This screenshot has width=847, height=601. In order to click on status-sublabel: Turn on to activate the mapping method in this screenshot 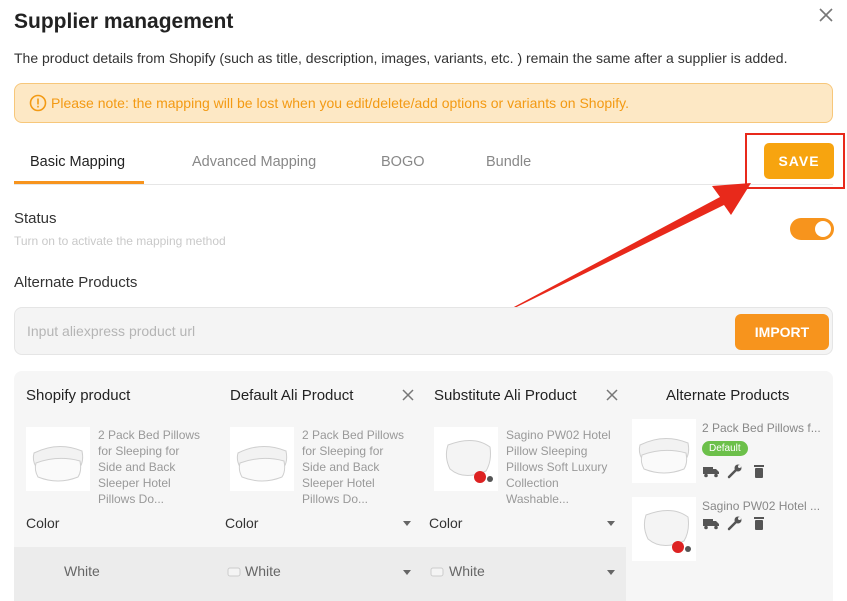, I will do `click(120, 241)`.